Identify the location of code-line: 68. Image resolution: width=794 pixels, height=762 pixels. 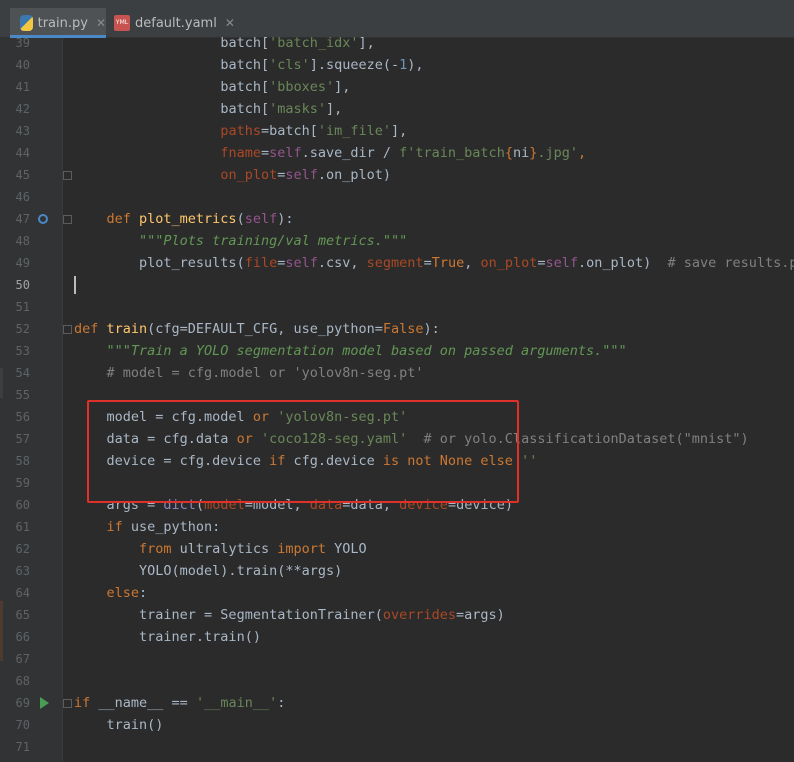
(397, 681).